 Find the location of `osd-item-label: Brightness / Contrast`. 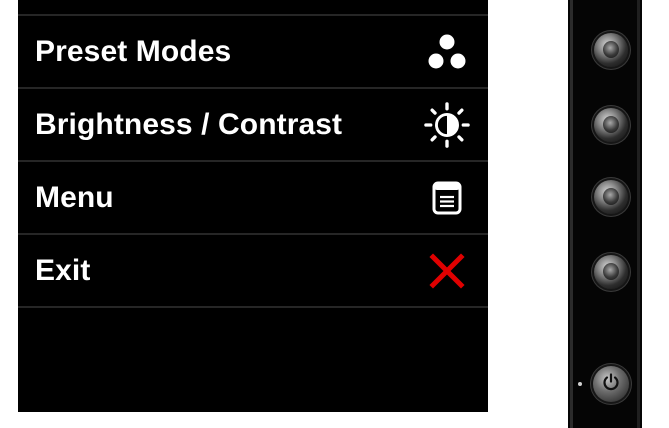

osd-item-label: Brightness / Contrast is located at coordinates (189, 124).